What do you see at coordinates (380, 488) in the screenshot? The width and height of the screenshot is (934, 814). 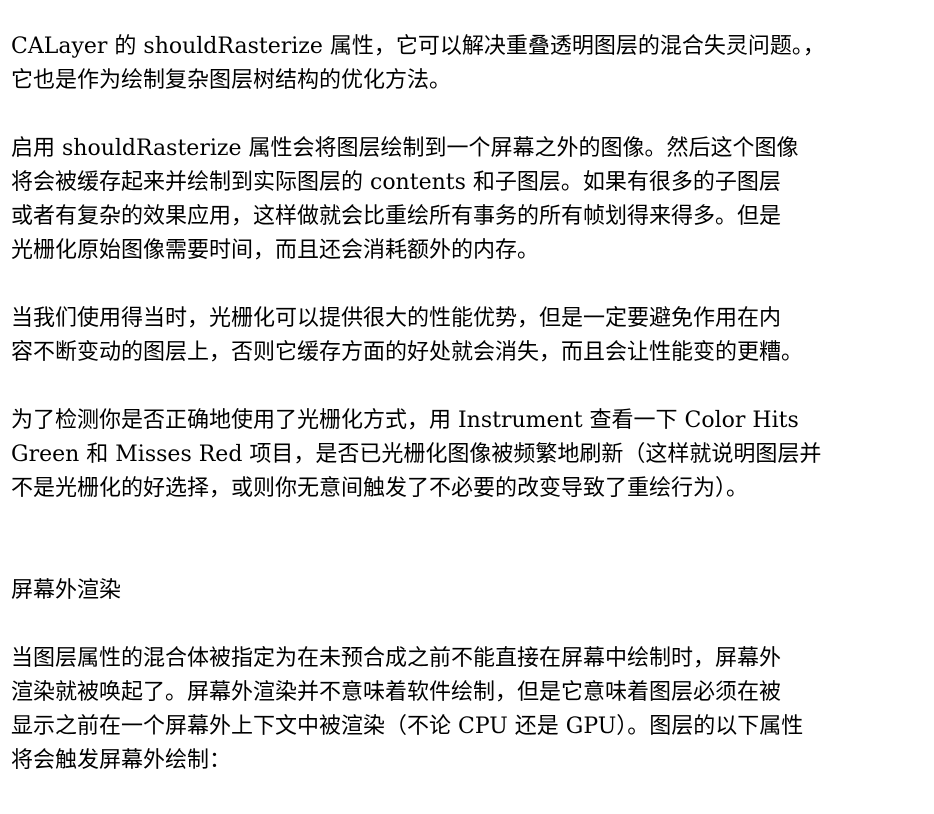 I see `text-line: 不是光栅化的好选择，或则你无意间触发了不必要的改变导致了重绘行为）。` at bounding box center [380, 488].